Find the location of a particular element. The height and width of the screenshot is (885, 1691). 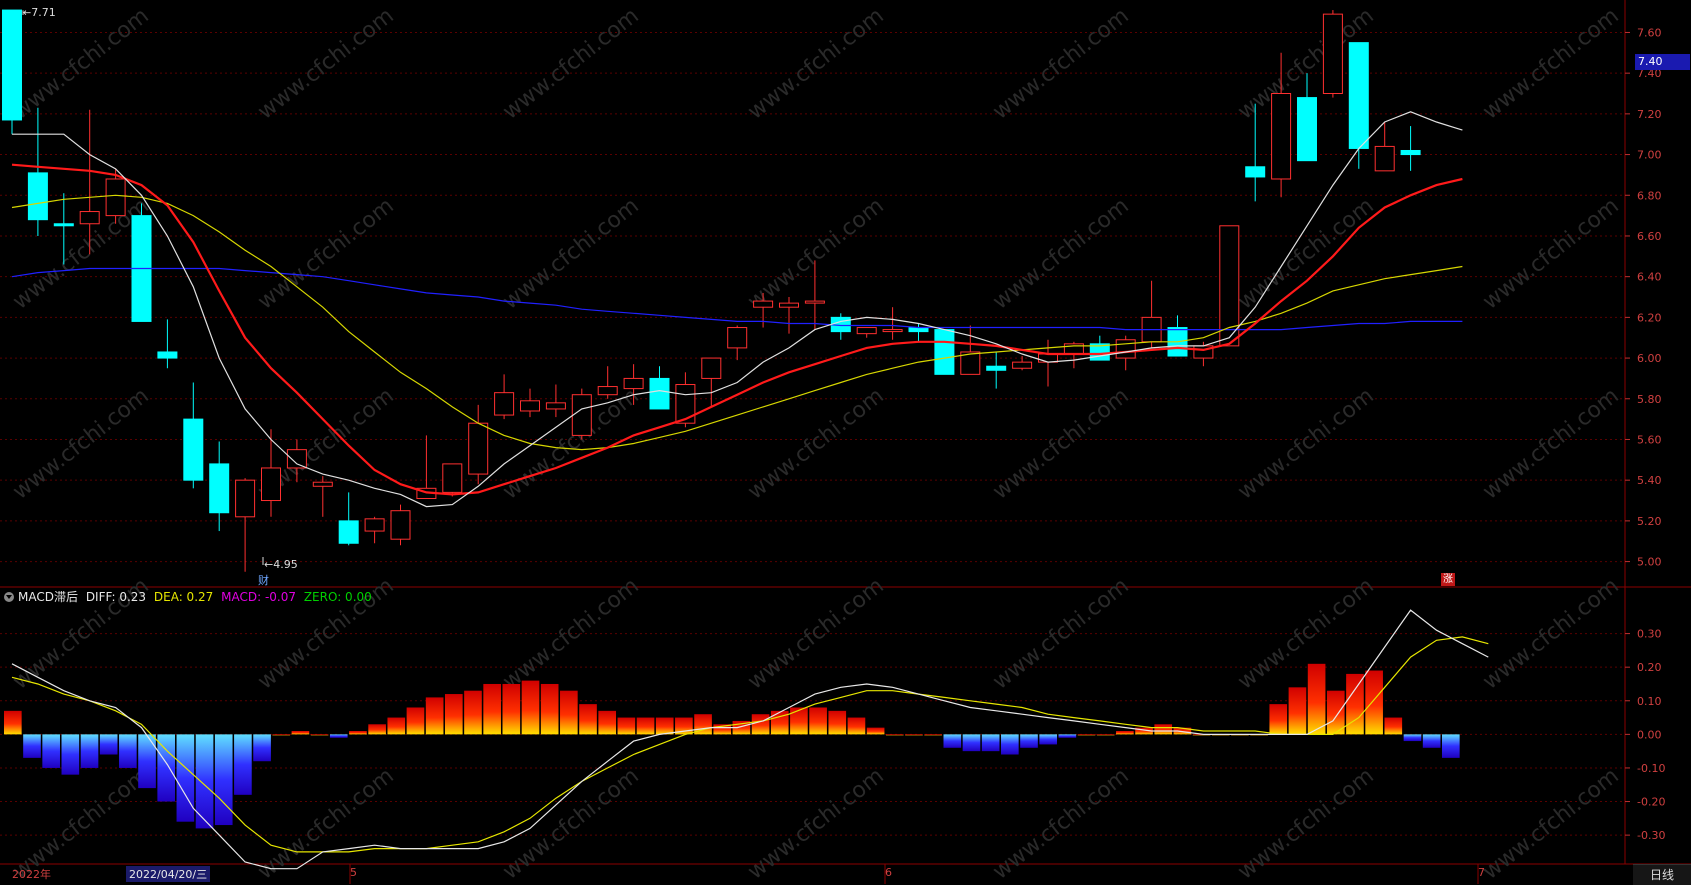

period-selector: 日线 is located at coordinates (1662, 874).